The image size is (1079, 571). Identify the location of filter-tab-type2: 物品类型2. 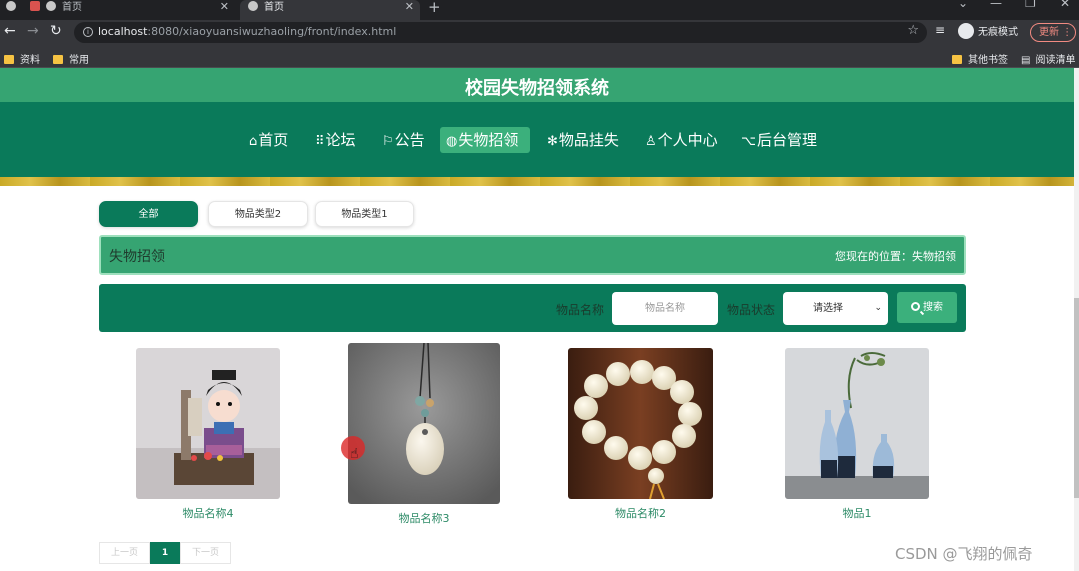
(258, 214).